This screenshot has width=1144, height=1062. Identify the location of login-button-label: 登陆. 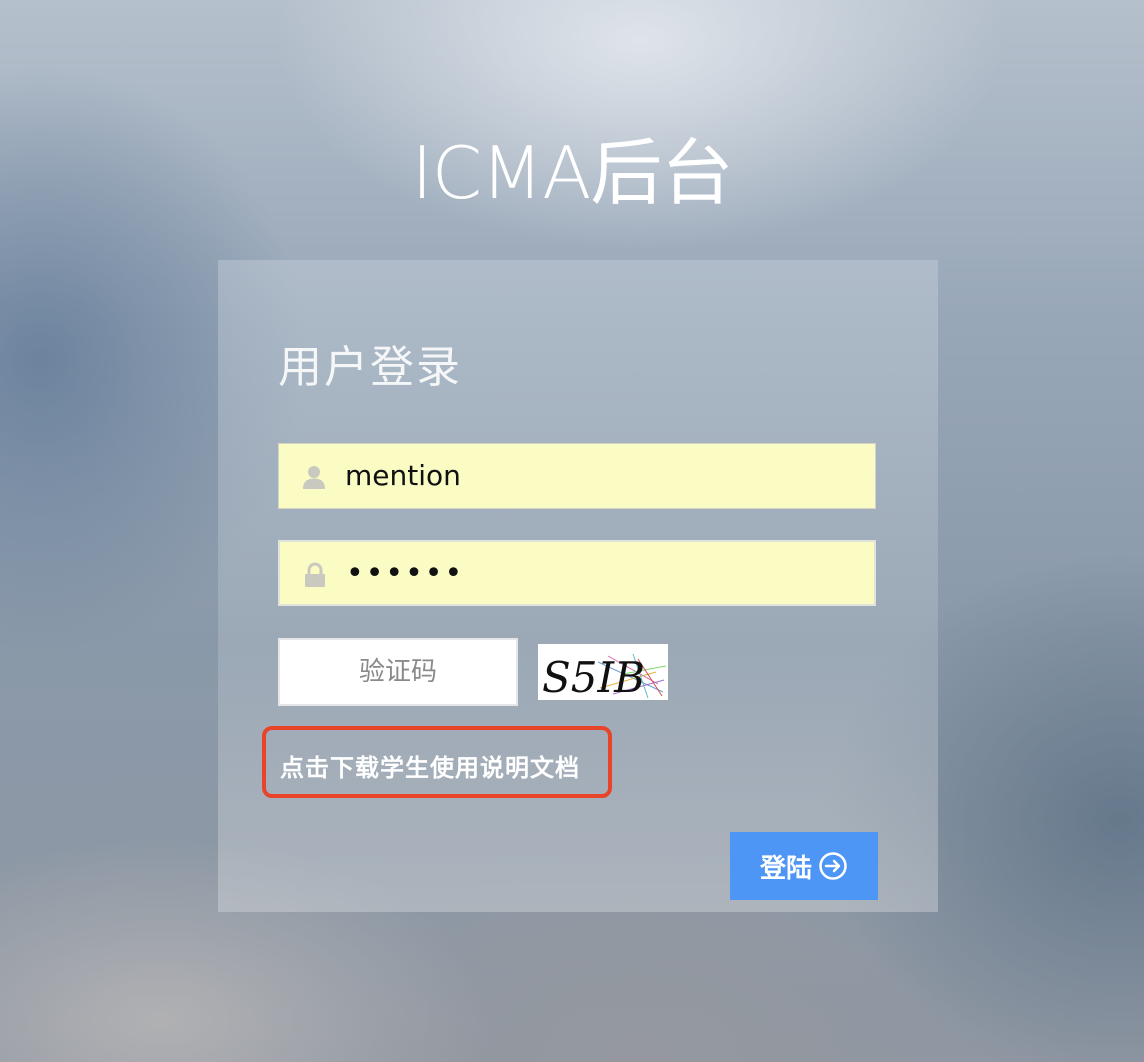
(785, 868).